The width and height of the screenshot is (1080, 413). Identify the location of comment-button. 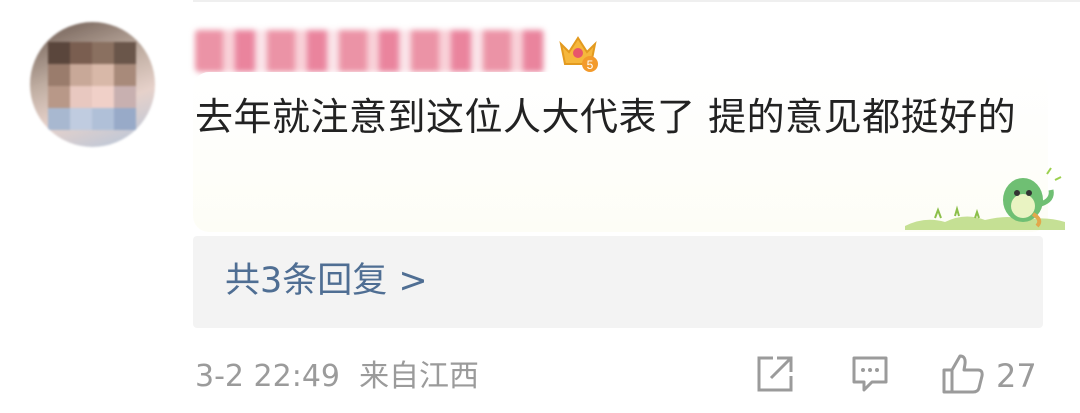
(870, 376).